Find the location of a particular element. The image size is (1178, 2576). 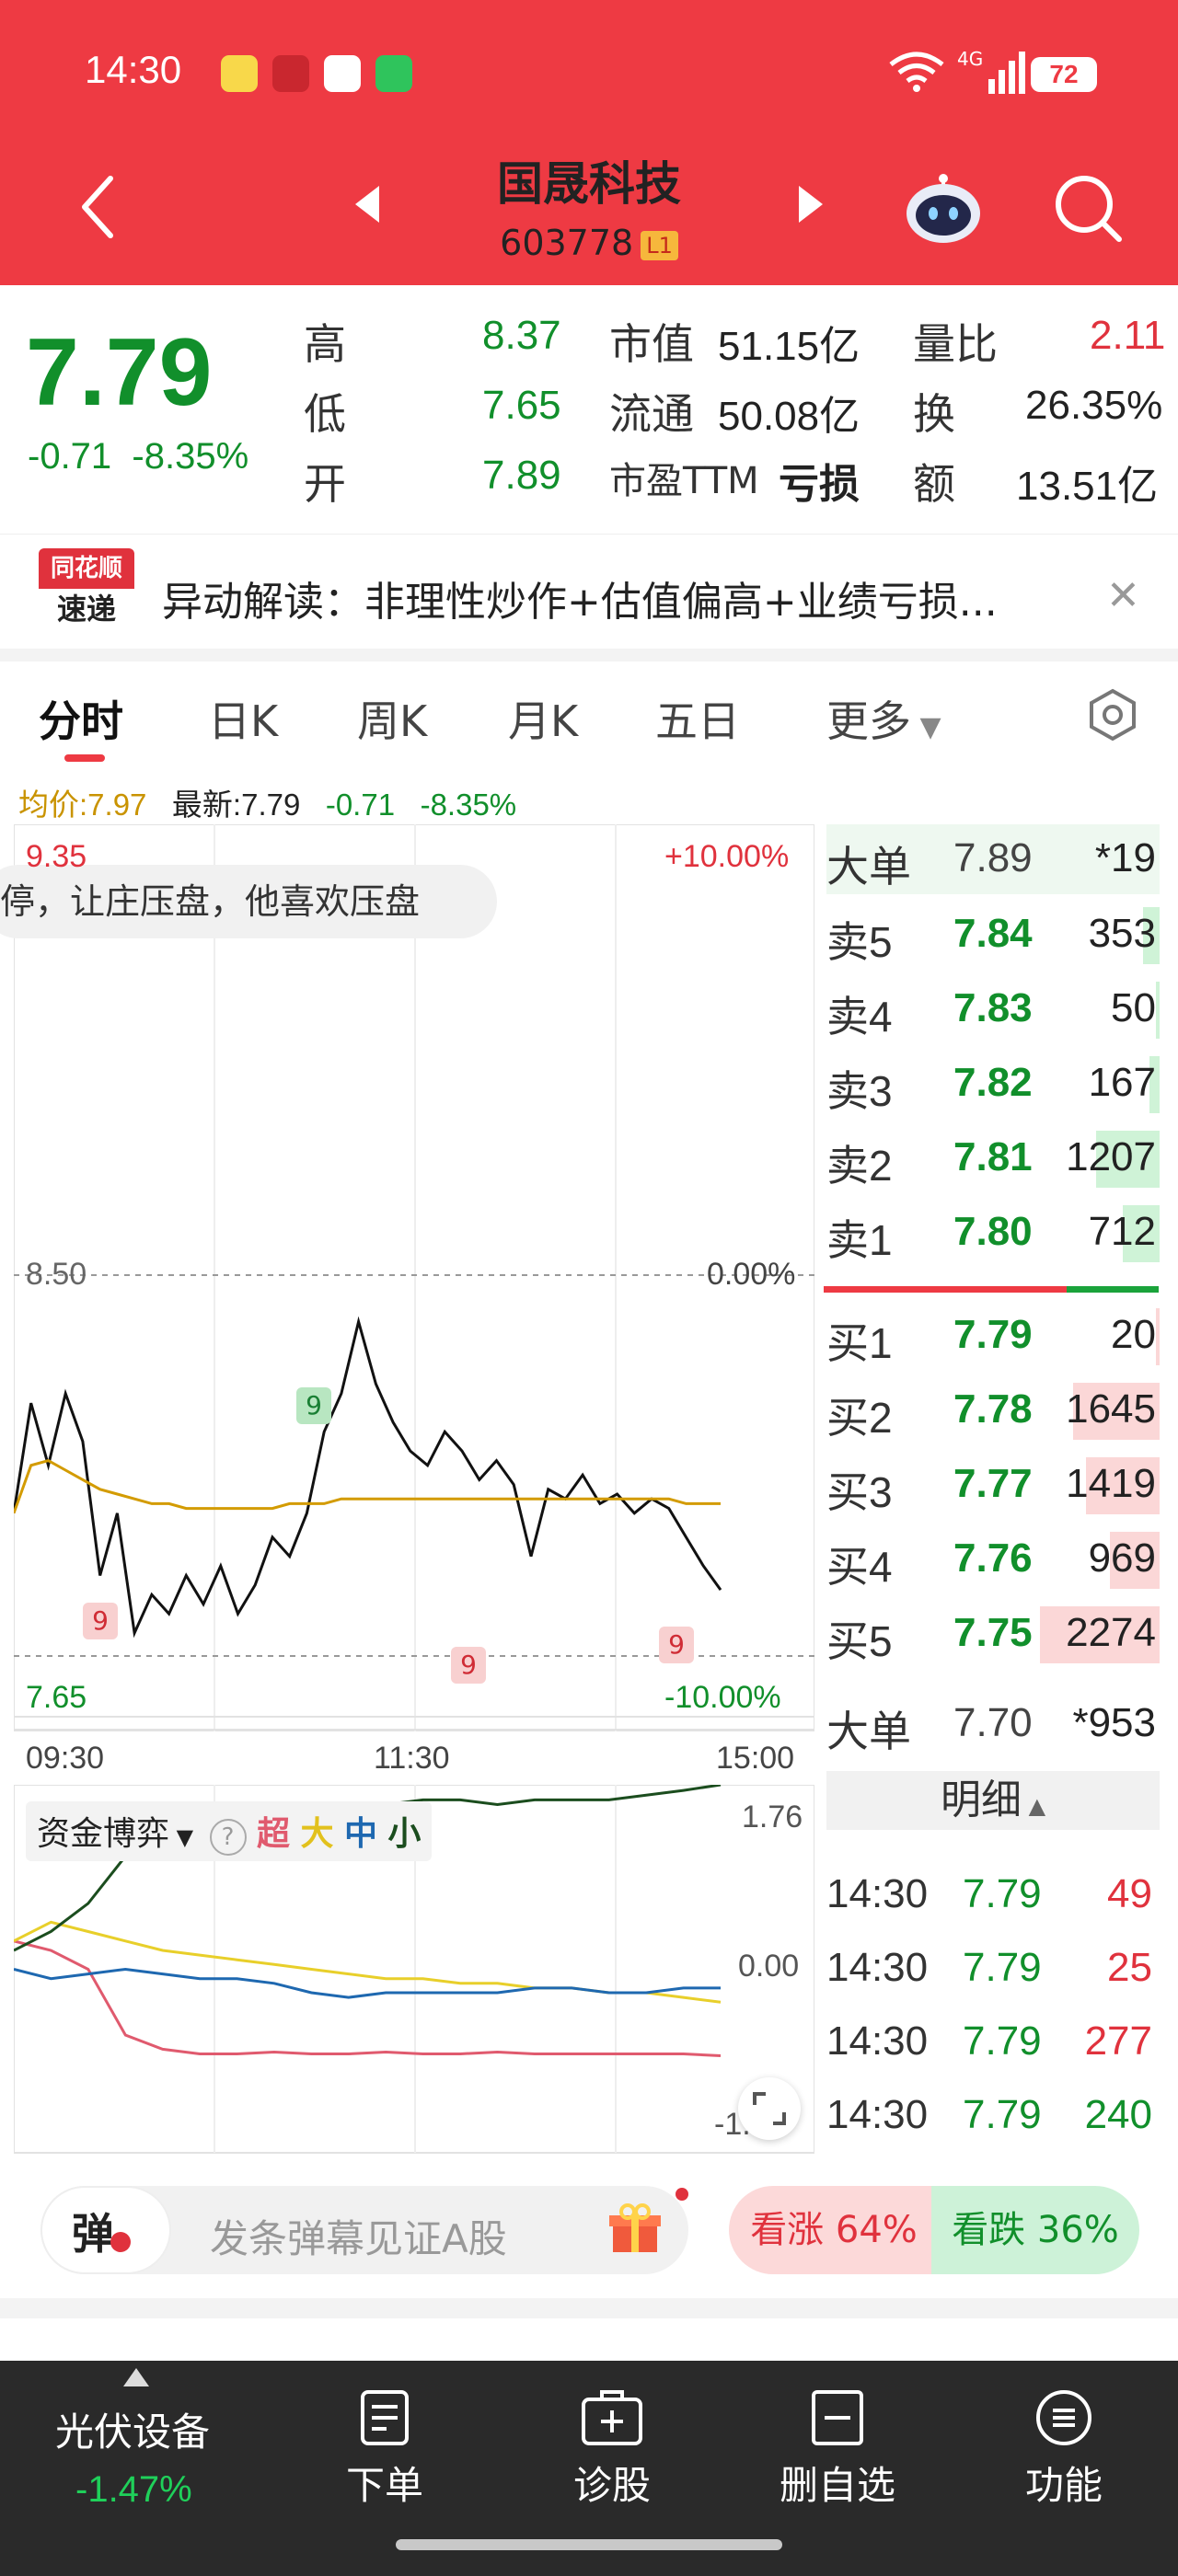

tab-more: 更多 ▼ is located at coordinates (883, 718).